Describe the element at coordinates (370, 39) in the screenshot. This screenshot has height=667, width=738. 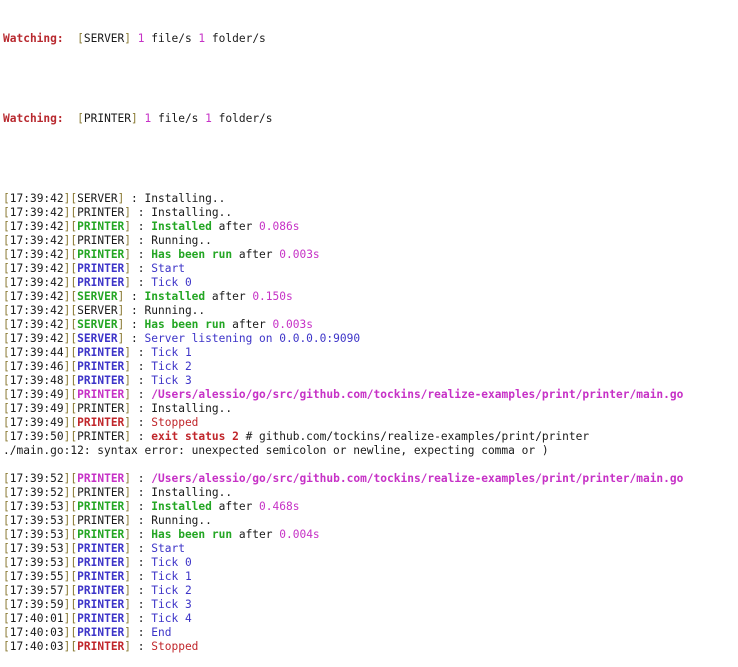
I see `watch-line-server: Watching: [SERVER] 1 file/s 1 folder/s` at that location.